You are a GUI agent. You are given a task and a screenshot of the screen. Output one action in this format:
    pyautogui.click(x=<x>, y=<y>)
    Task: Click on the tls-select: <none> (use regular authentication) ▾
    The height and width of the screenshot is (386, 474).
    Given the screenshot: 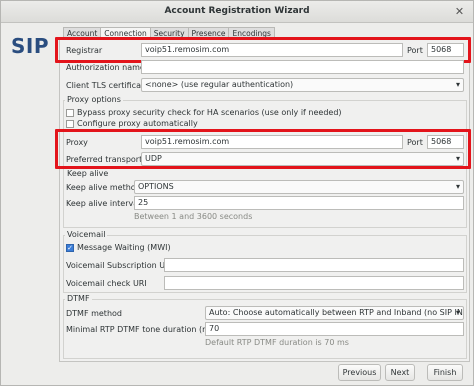 What is the action you would take?
    pyautogui.click(x=302, y=85)
    